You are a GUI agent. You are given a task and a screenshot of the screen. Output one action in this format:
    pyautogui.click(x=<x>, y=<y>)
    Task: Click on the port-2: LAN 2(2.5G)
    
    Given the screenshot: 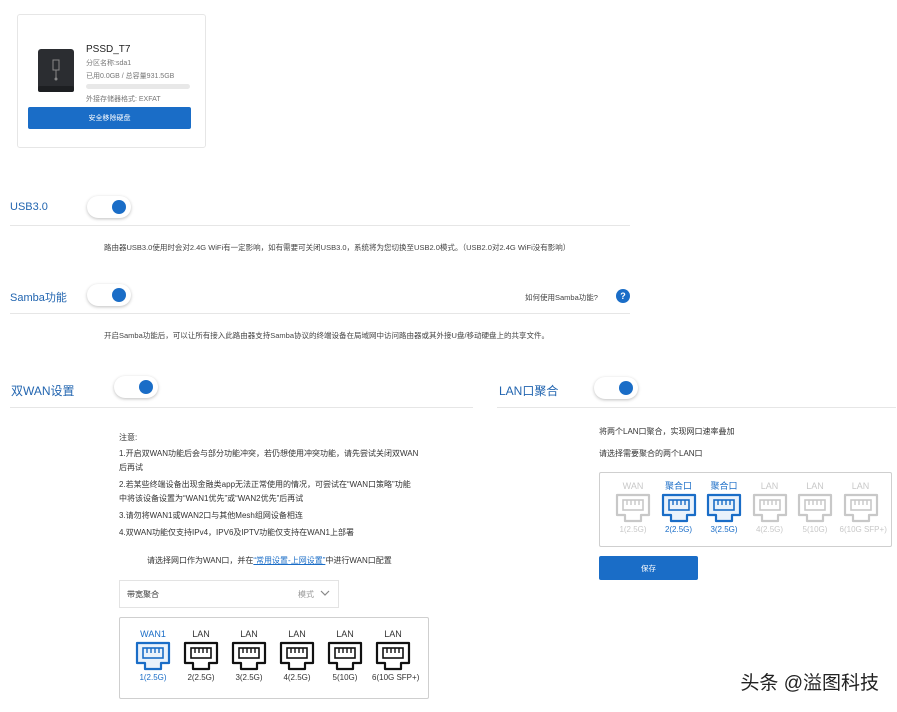 What is the action you would take?
    pyautogui.click(x=201, y=655)
    